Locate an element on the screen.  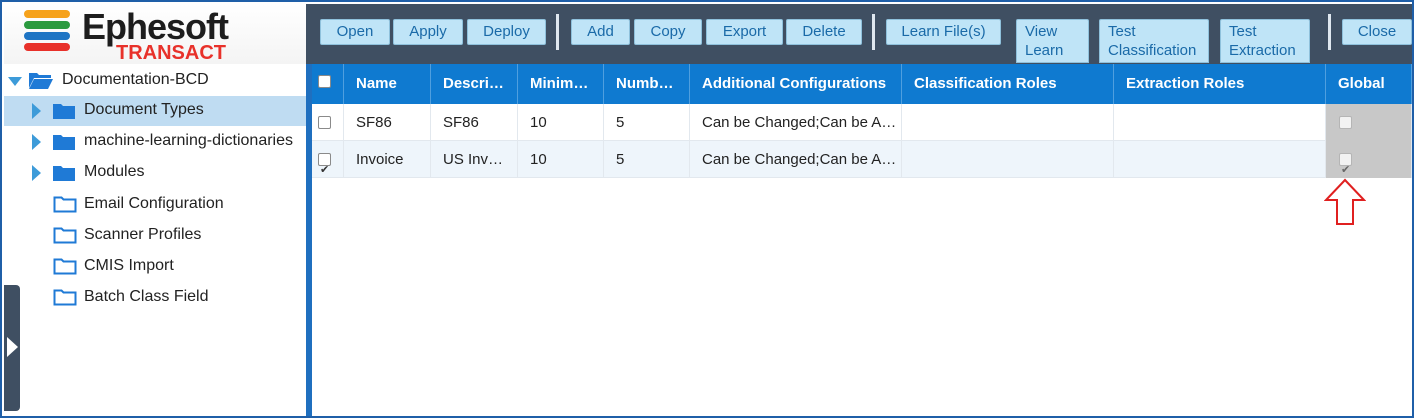
select-all-checkbox is located at coordinates (324, 81).